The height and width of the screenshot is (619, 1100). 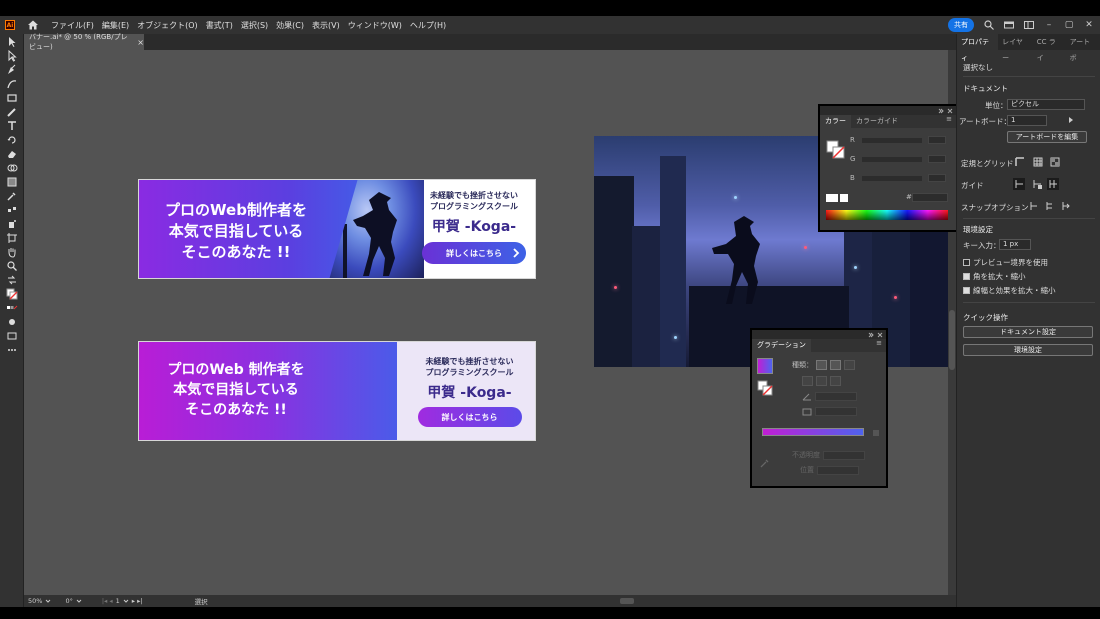 I want to click on shape-builder-tool-icon, so click(x=12, y=168).